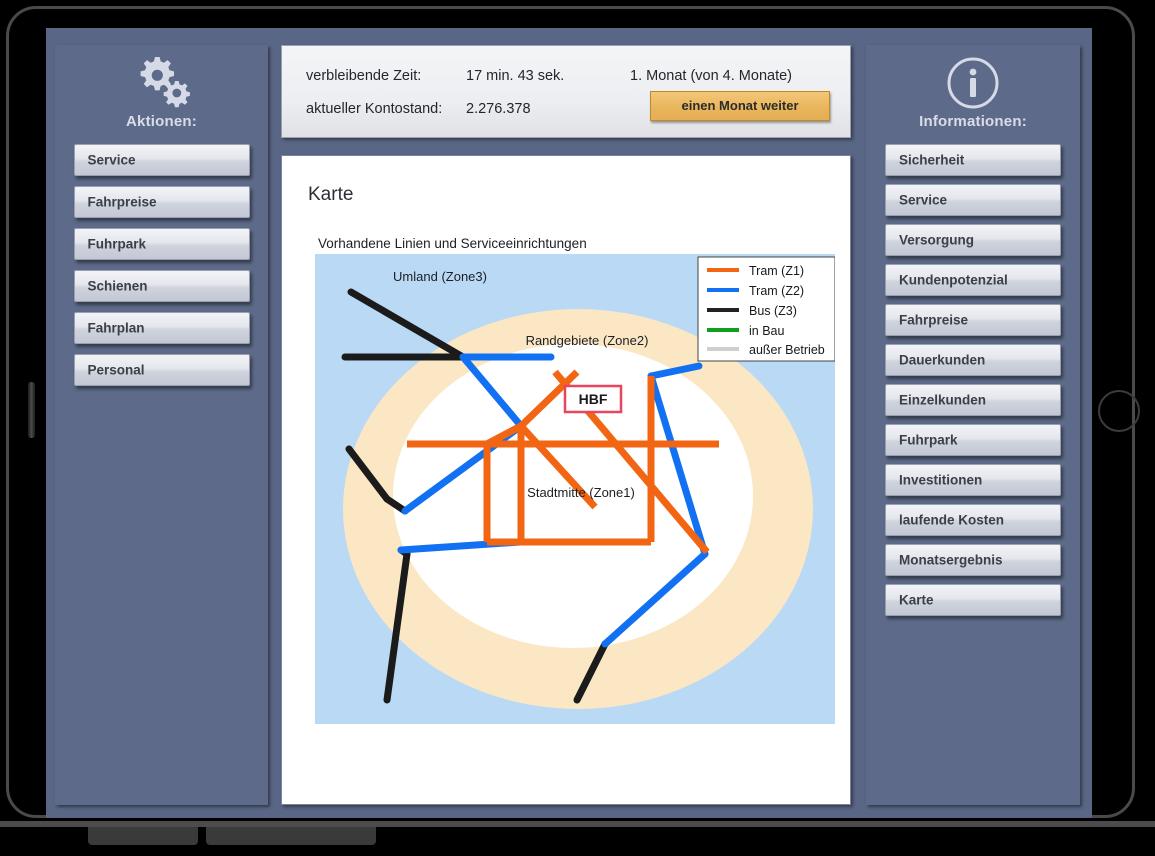 The height and width of the screenshot is (856, 1155). Describe the element at coordinates (937, 240) in the screenshot. I see `sidebar-item-label: Versorgung` at that location.